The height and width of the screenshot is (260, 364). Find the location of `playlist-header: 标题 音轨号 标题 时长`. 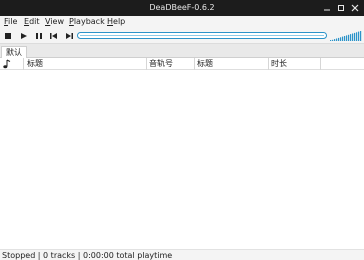

playlist-header: 标题 音轨号 标题 时长 is located at coordinates (182, 64).